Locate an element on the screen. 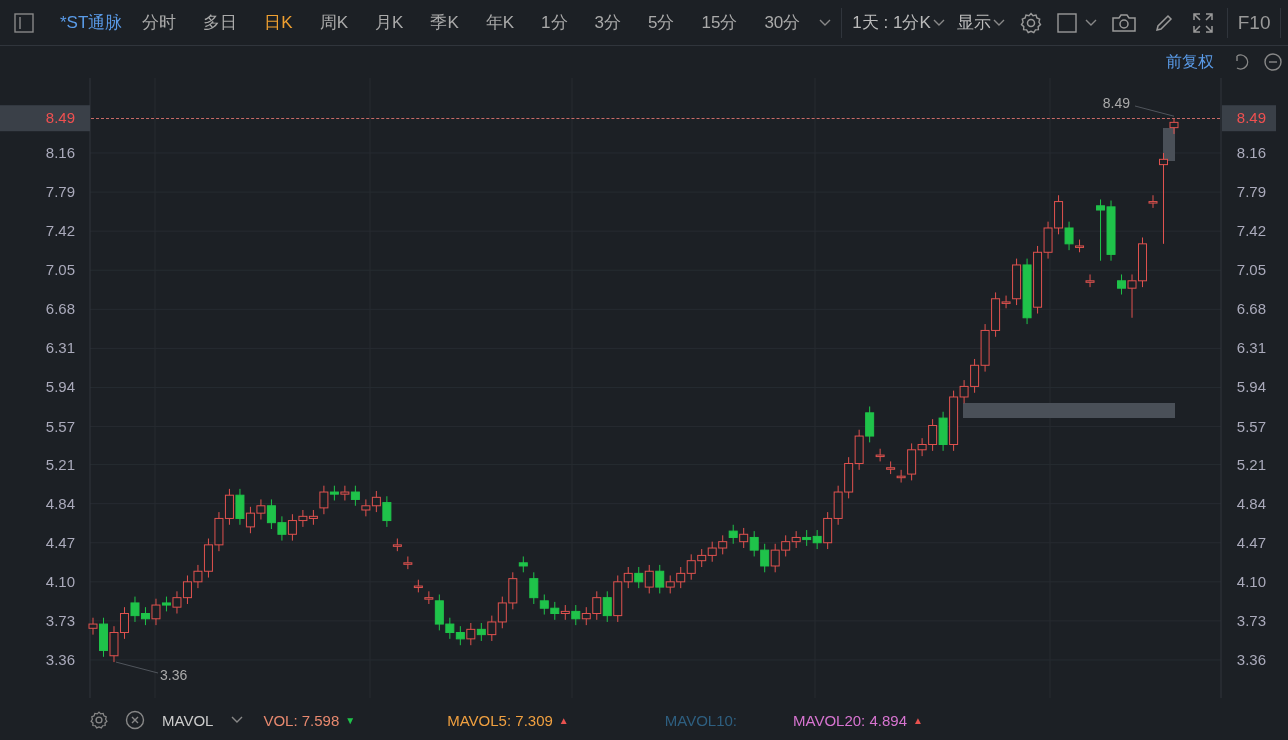 The width and height of the screenshot is (1288, 740). close-icon is located at coordinates (135, 720).